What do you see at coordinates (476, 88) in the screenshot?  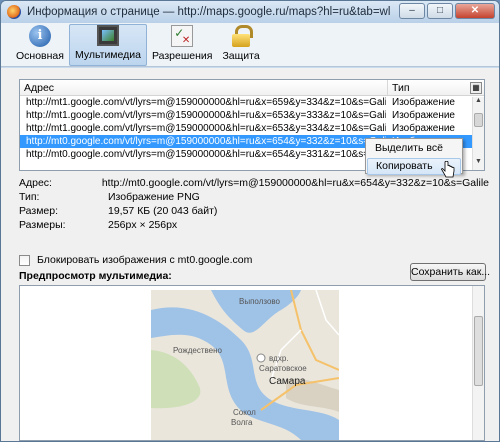 I see `column-picker-icon: ▦` at bounding box center [476, 88].